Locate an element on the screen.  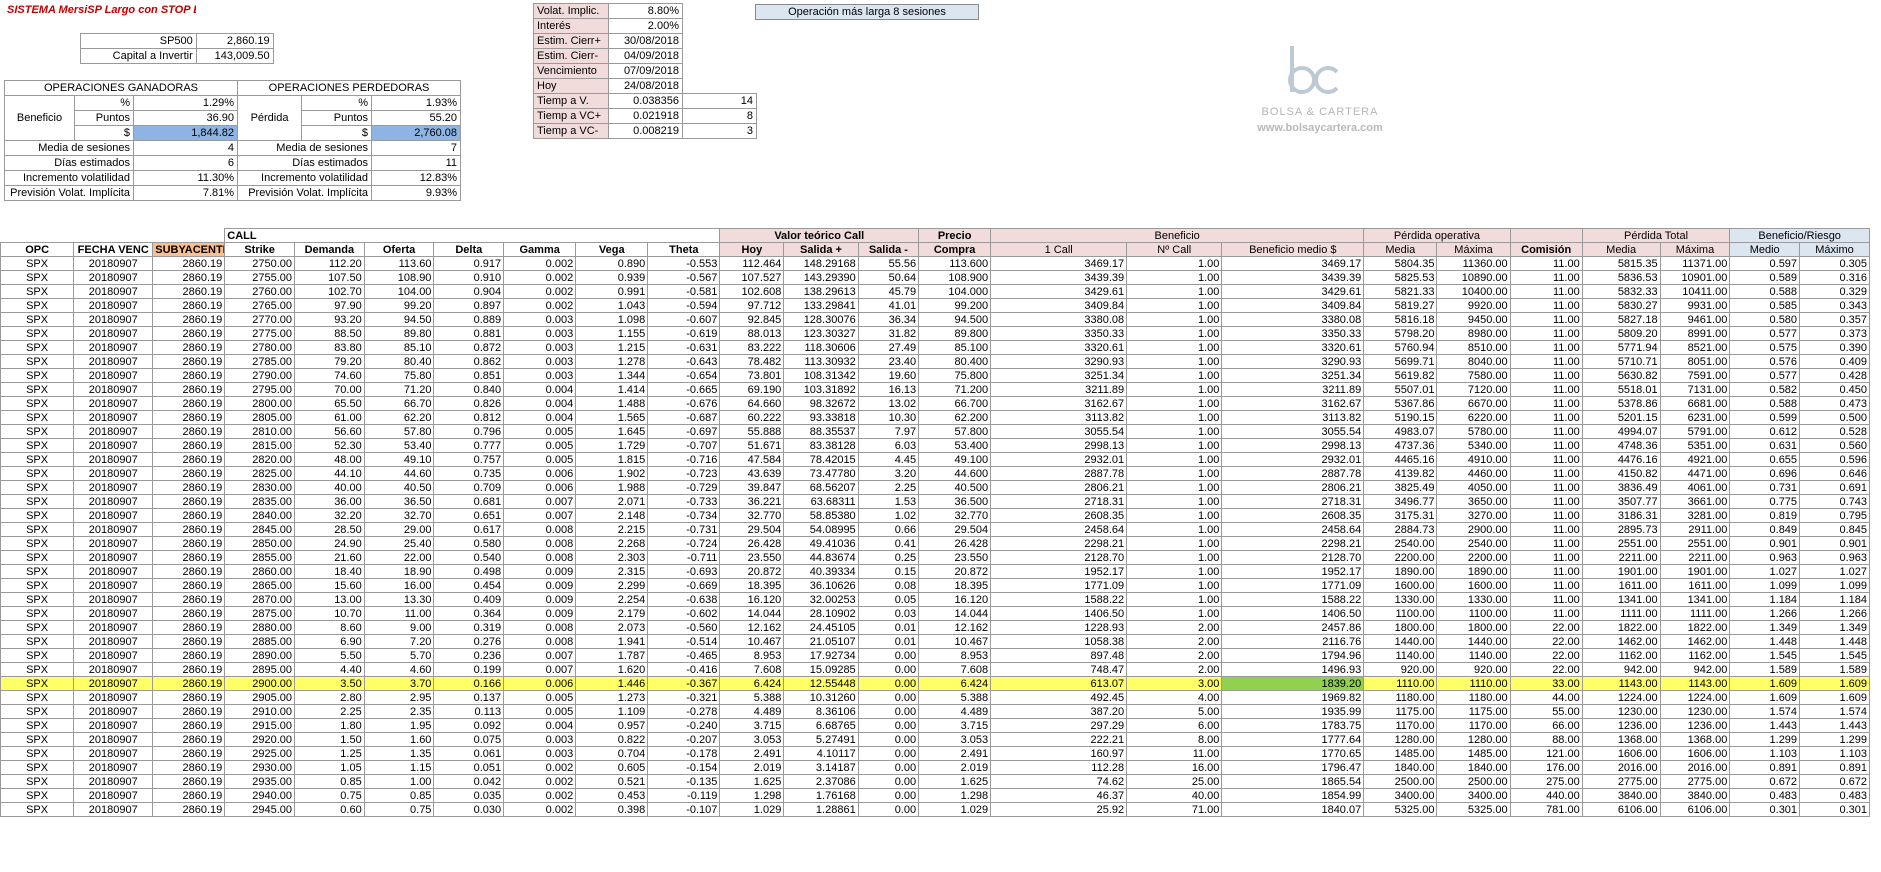
table-cell: 0.25 is located at coordinates (888, 557).